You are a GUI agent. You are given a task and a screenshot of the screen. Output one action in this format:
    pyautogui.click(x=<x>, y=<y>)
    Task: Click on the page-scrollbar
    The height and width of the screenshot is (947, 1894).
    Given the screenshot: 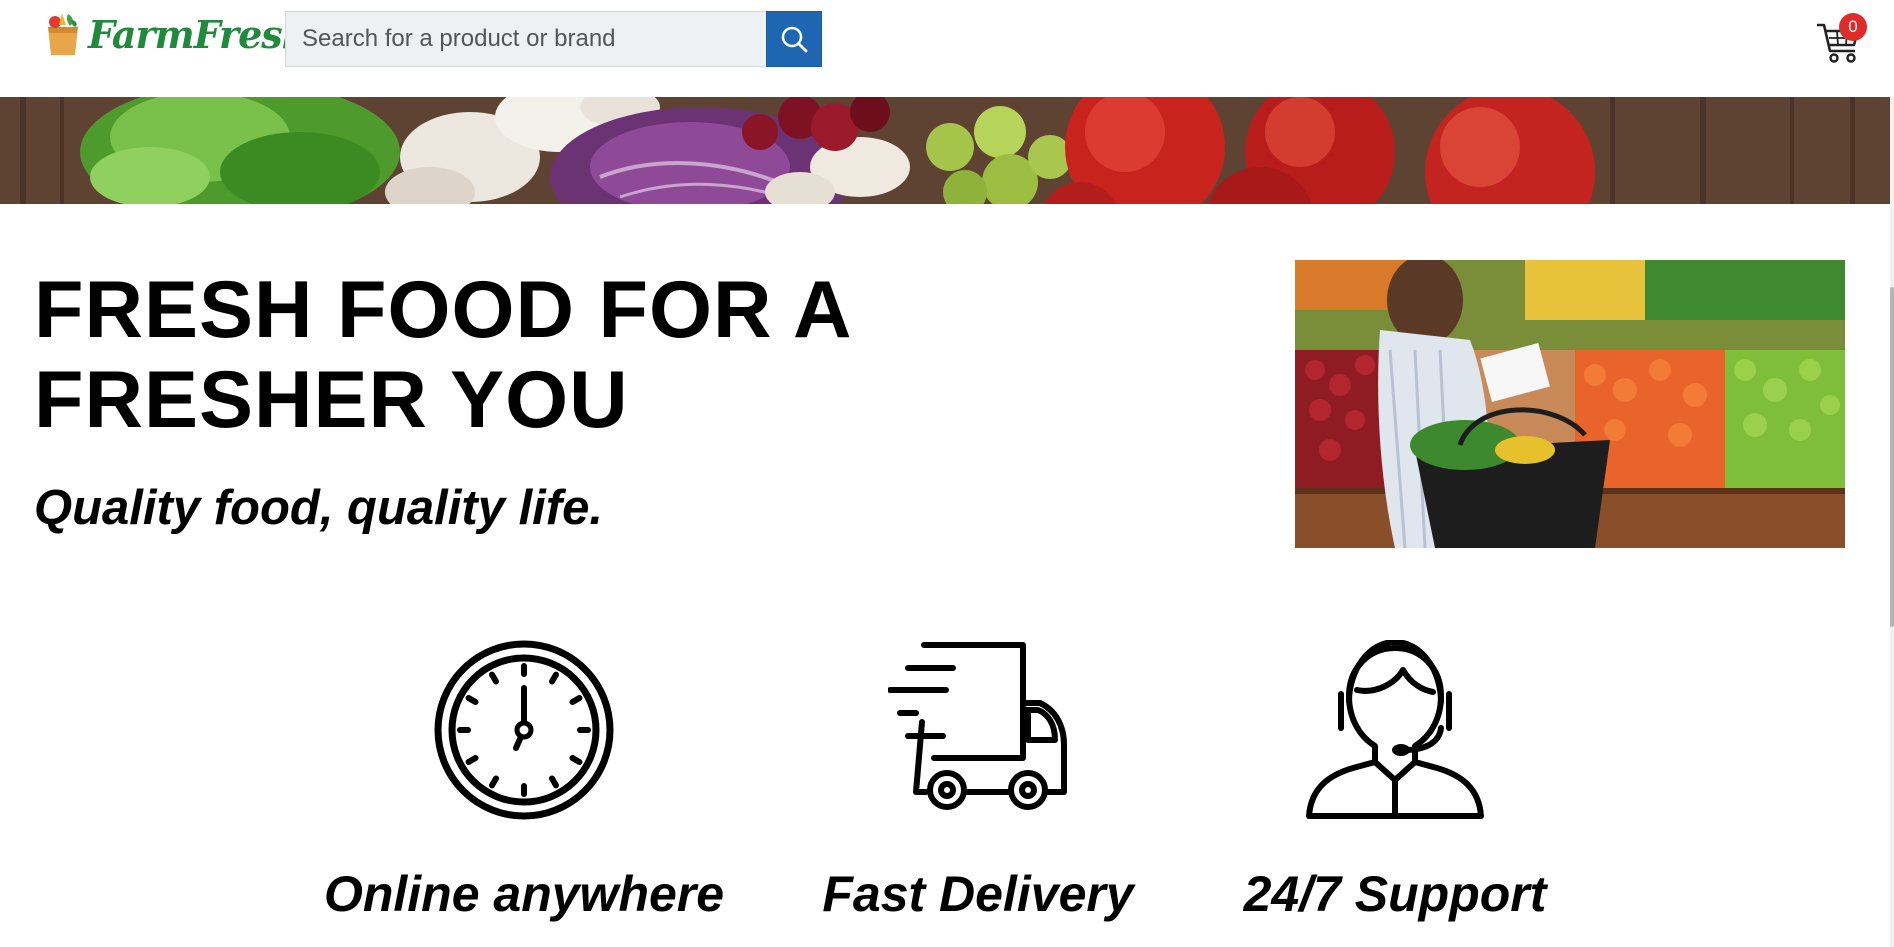 What is the action you would take?
    pyautogui.click(x=1892, y=522)
    